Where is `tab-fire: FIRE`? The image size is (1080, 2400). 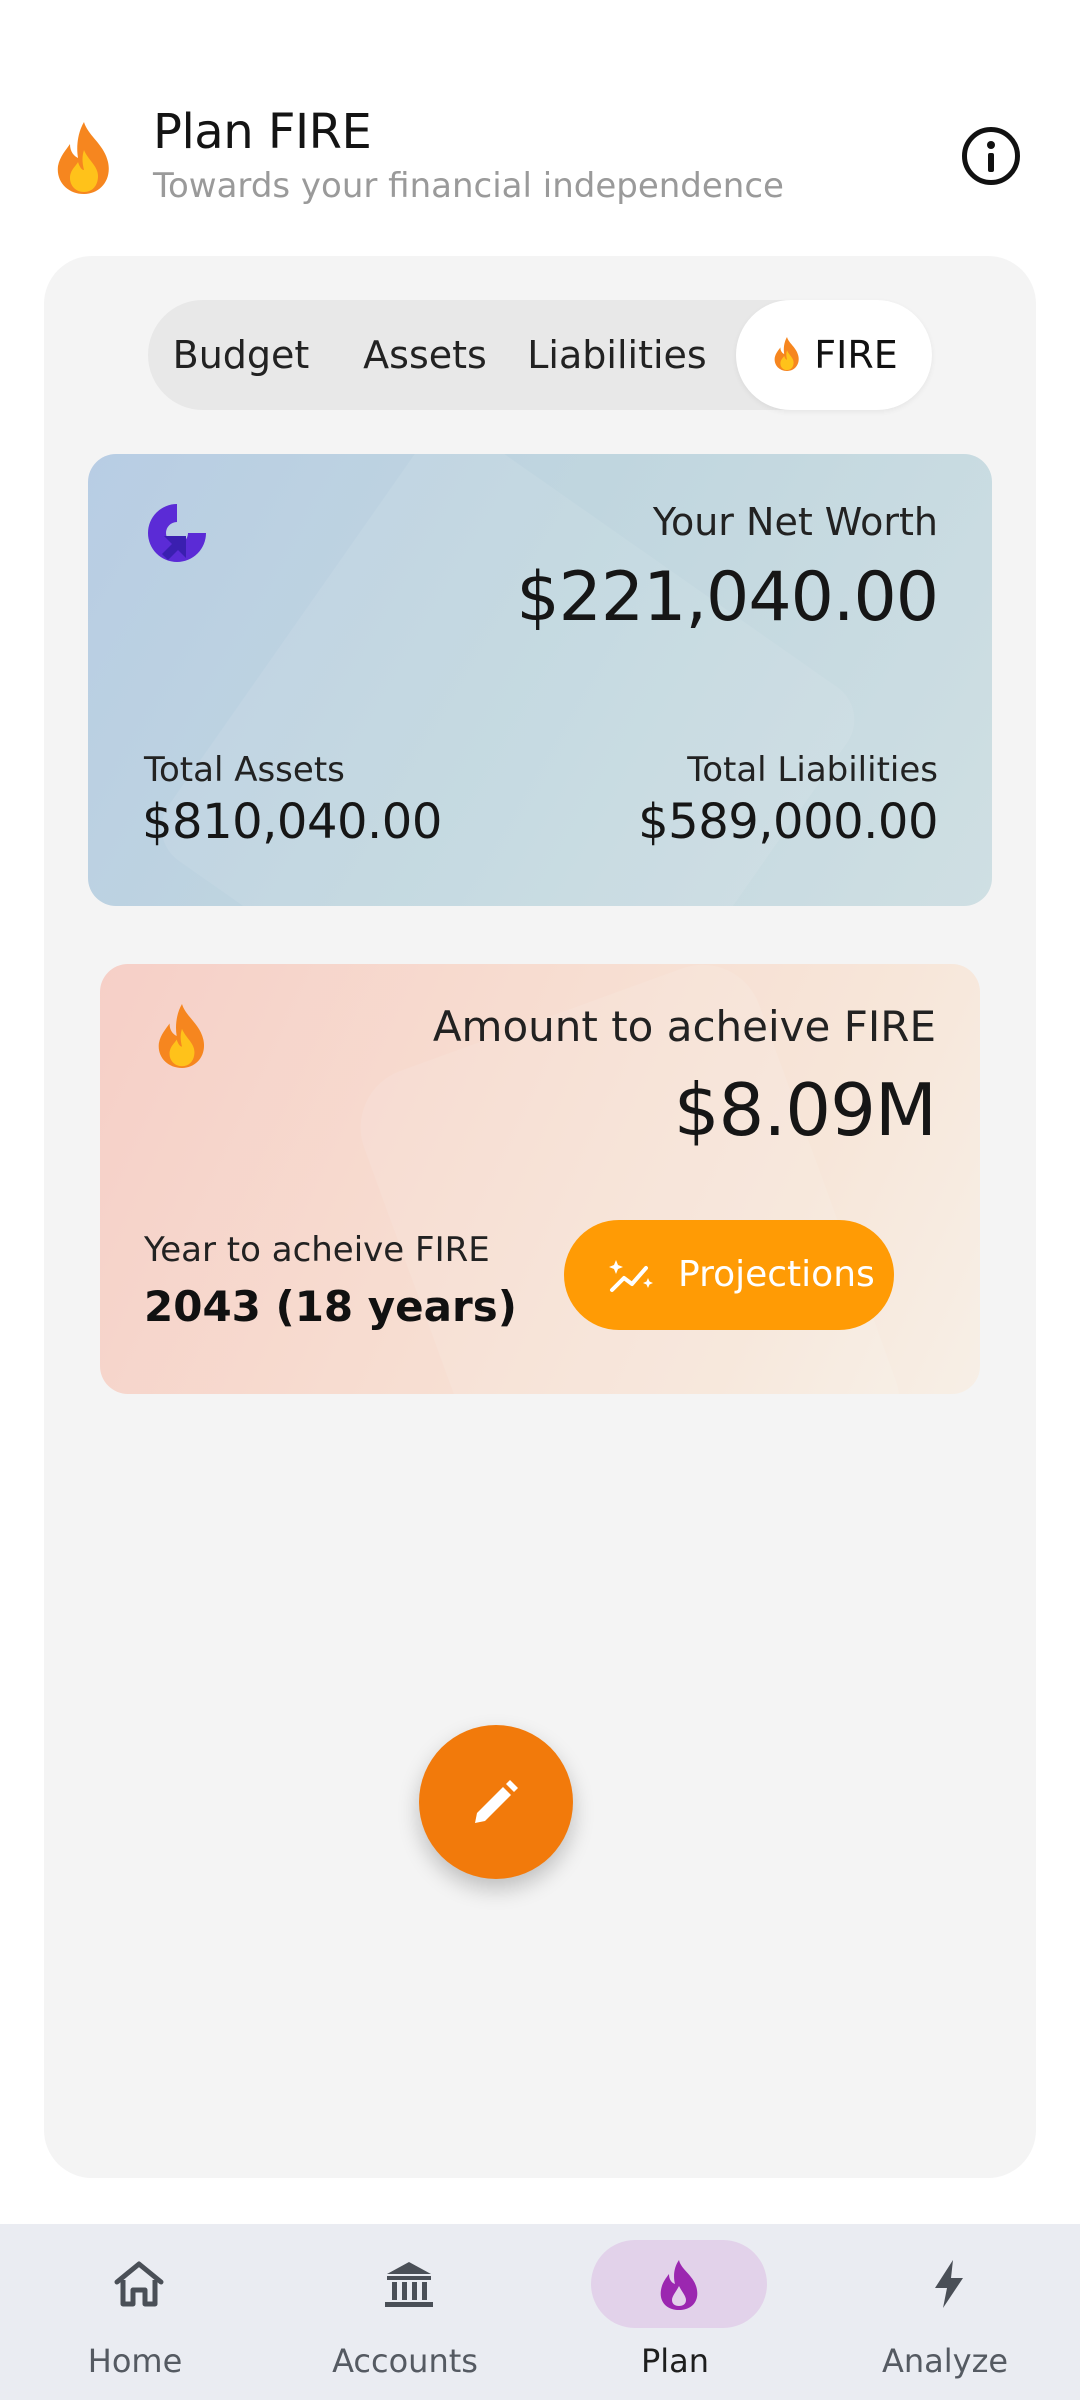 tab-fire: FIRE is located at coordinates (834, 355).